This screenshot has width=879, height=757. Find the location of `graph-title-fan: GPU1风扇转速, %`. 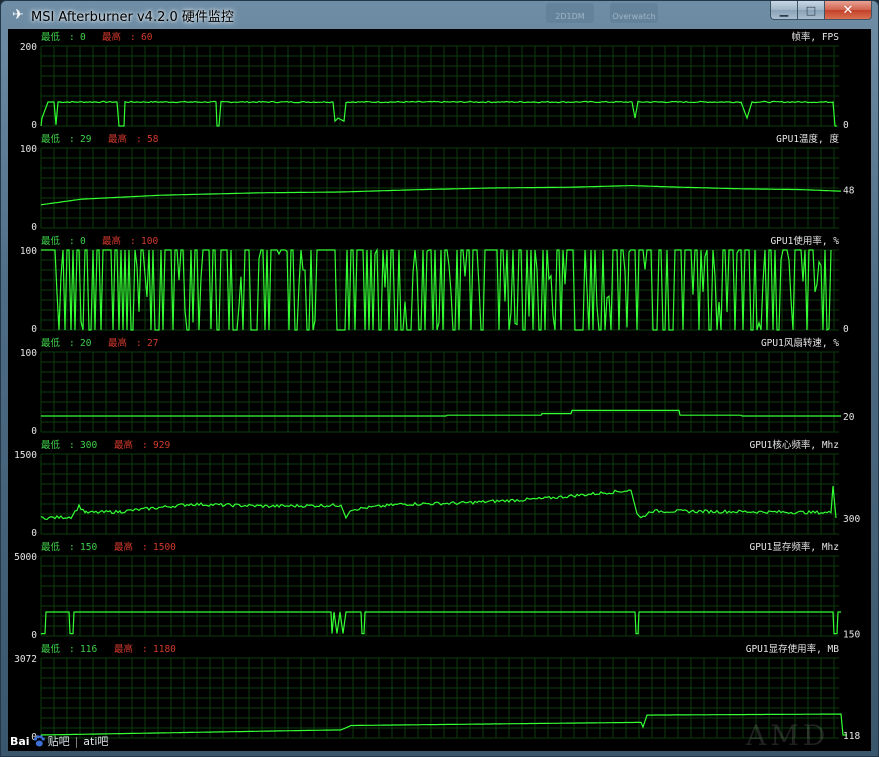

graph-title-fan: GPU1风扇转速, % is located at coordinates (800, 343).